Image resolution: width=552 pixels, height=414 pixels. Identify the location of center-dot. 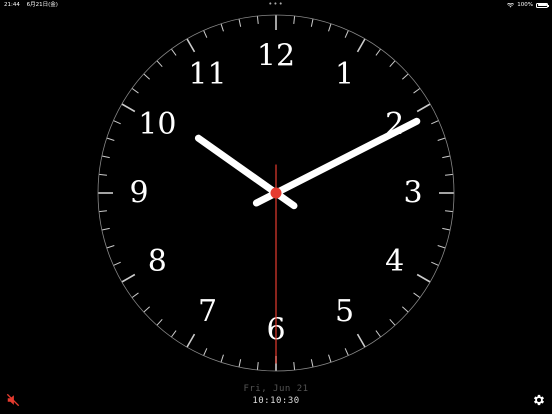
(276, 193).